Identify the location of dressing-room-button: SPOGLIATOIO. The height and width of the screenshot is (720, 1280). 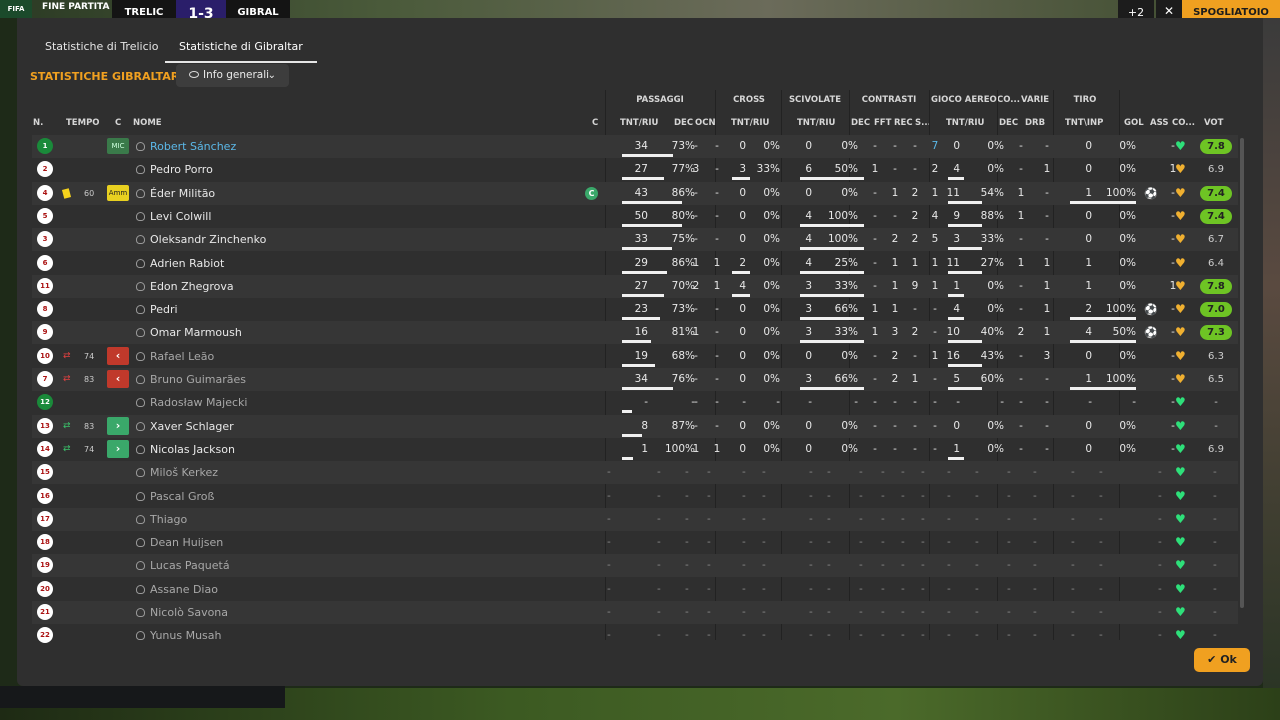
(1231, 9).